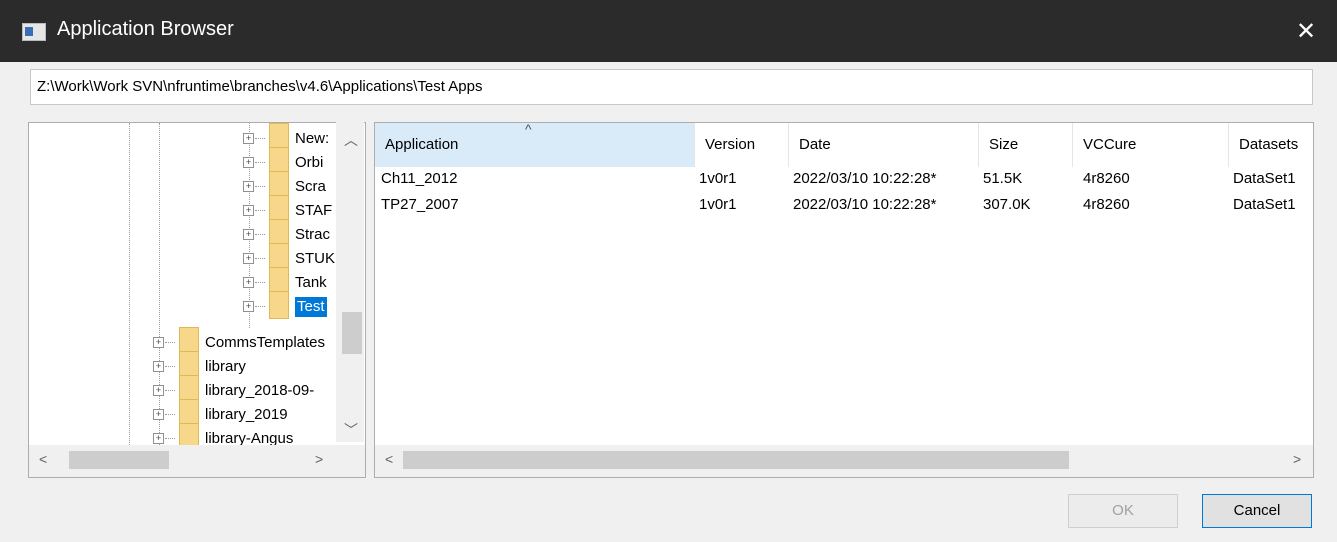 Image resolution: width=1337 pixels, height=542 pixels. What do you see at coordinates (1306, 31) in the screenshot?
I see `close-button: ✕` at bounding box center [1306, 31].